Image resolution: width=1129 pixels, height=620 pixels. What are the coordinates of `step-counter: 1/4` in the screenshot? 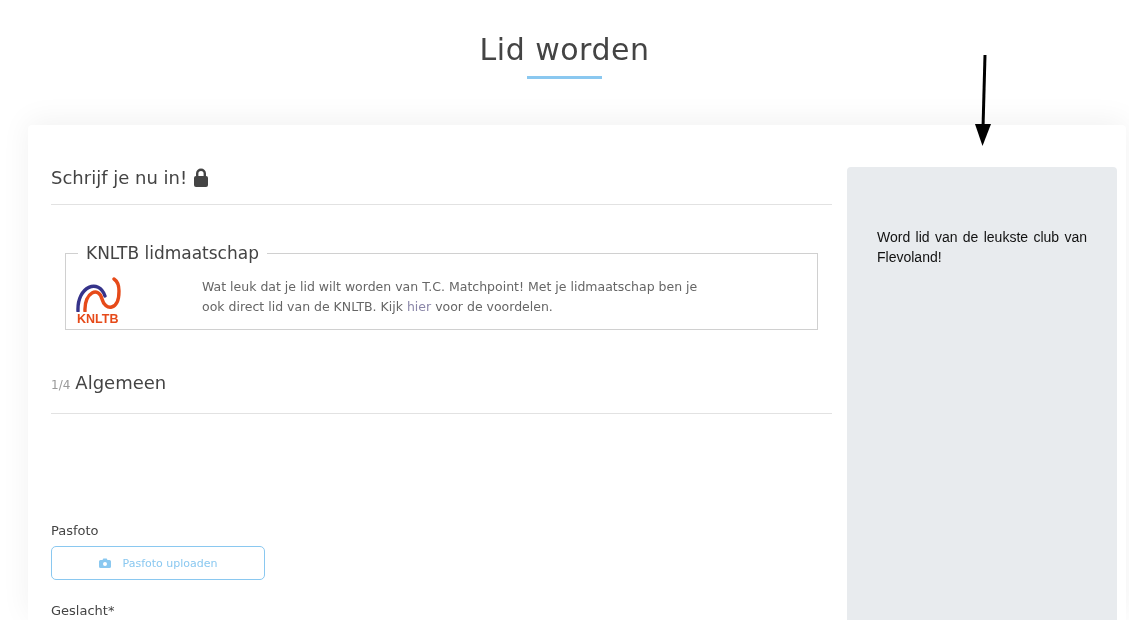 It's located at (61, 385).